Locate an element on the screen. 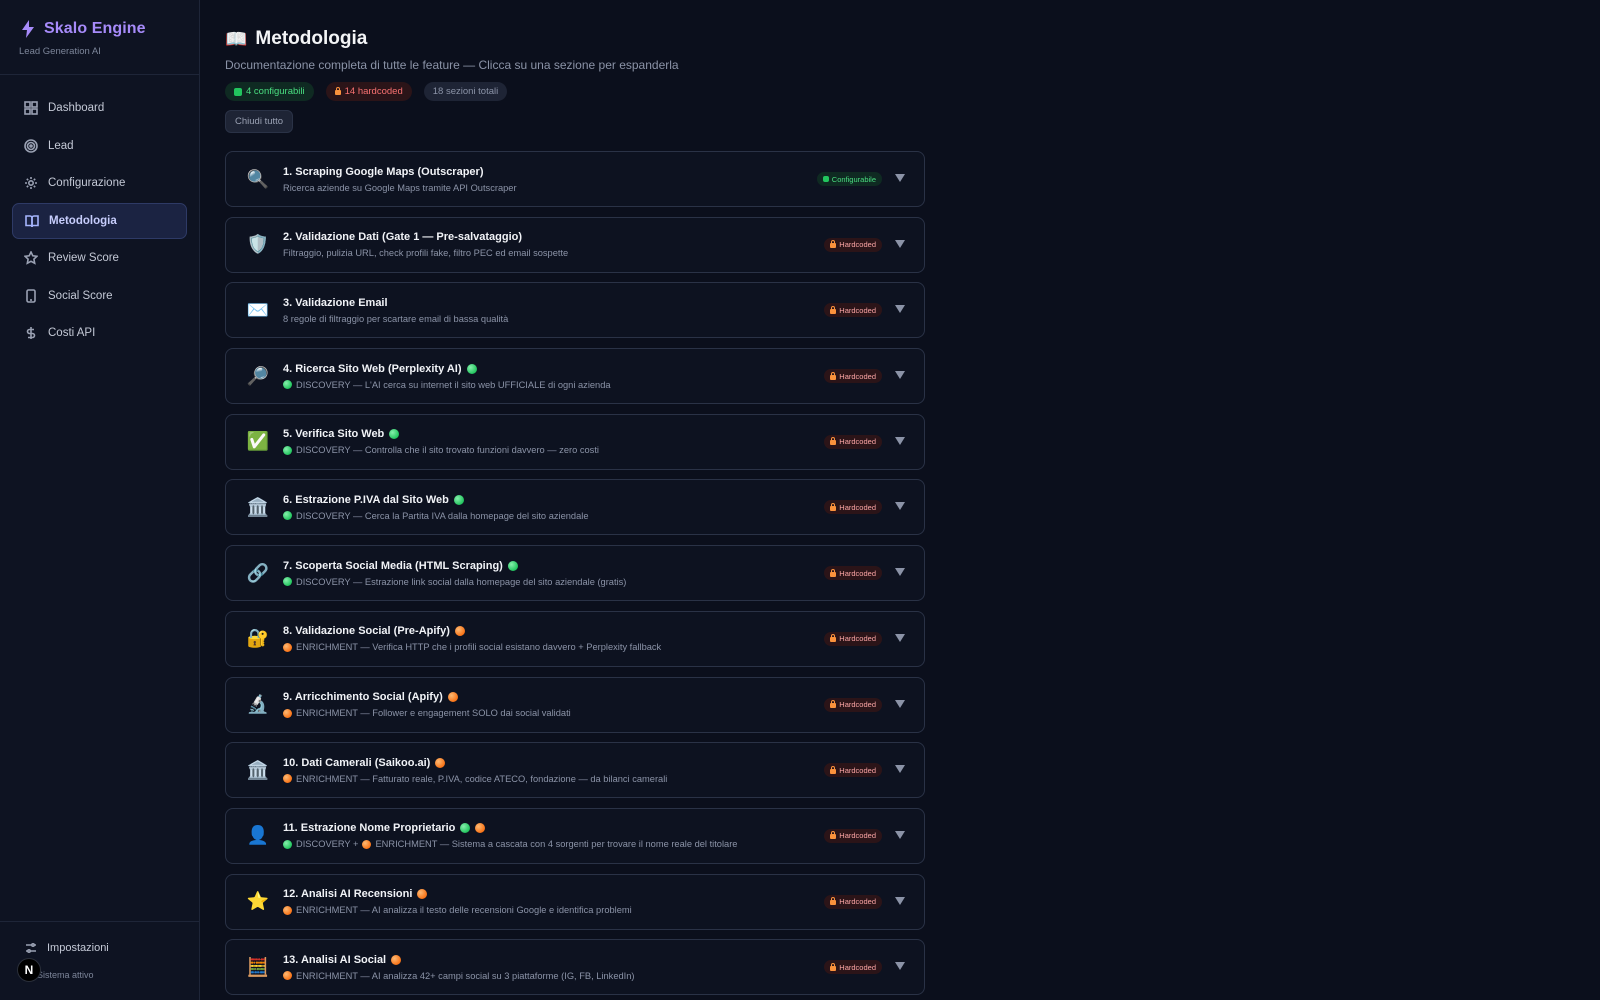 Image resolution: width=1600 pixels, height=1000 pixels. book-icon is located at coordinates (32, 220).